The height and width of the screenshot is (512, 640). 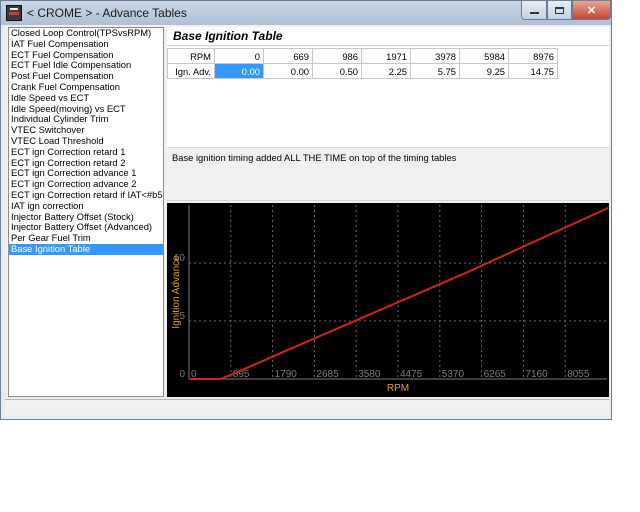 I want to click on x-tick-label: 2685, so click(x=327, y=374).